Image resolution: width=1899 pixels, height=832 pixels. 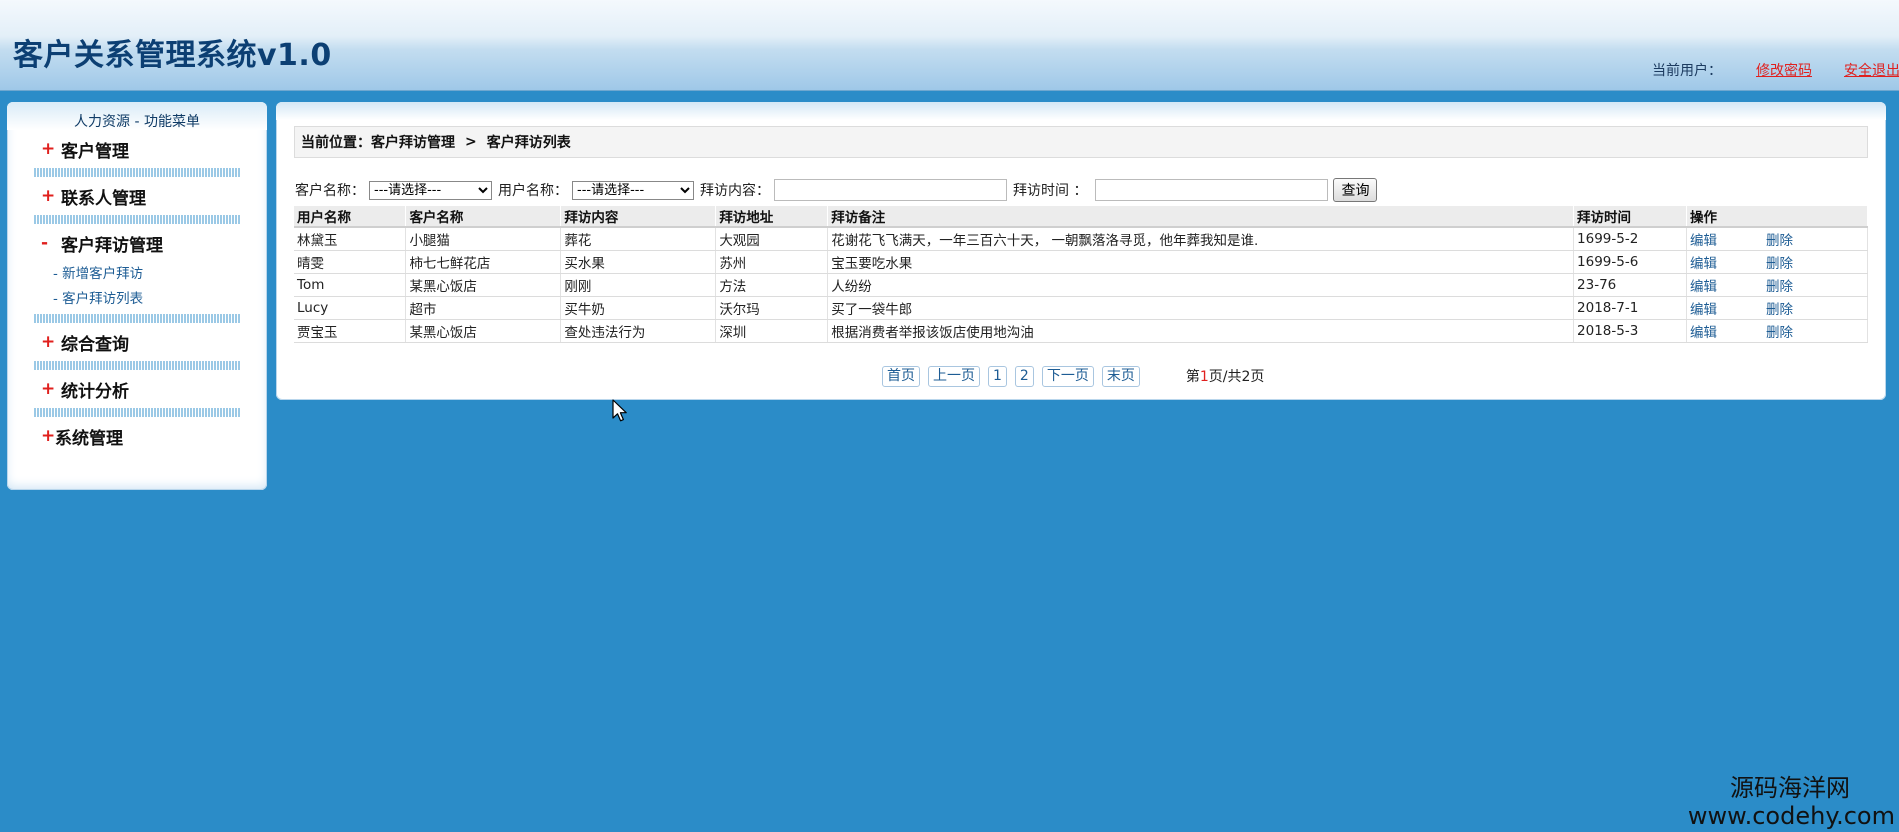 I want to click on cell-user: 林黛玉, so click(x=350, y=239).